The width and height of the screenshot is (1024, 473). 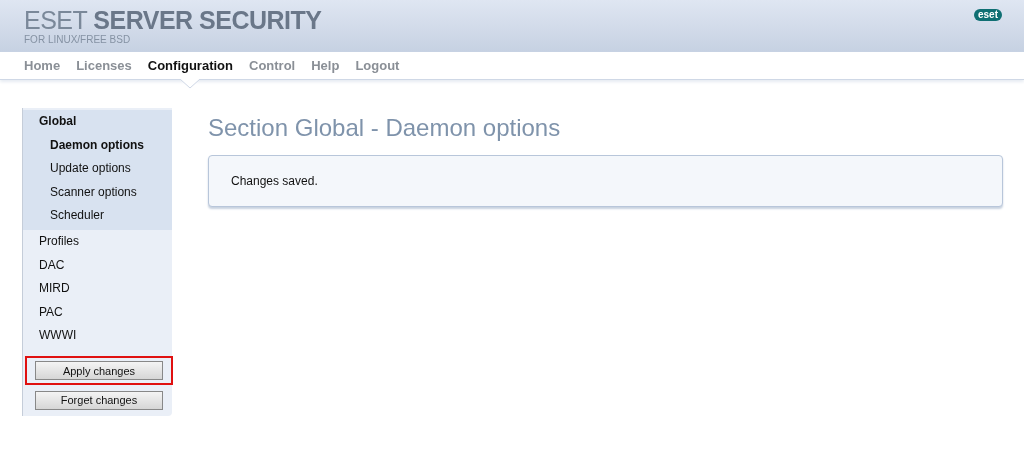 What do you see at coordinates (97, 145) in the screenshot?
I see `sidebar-item: Daemon options` at bounding box center [97, 145].